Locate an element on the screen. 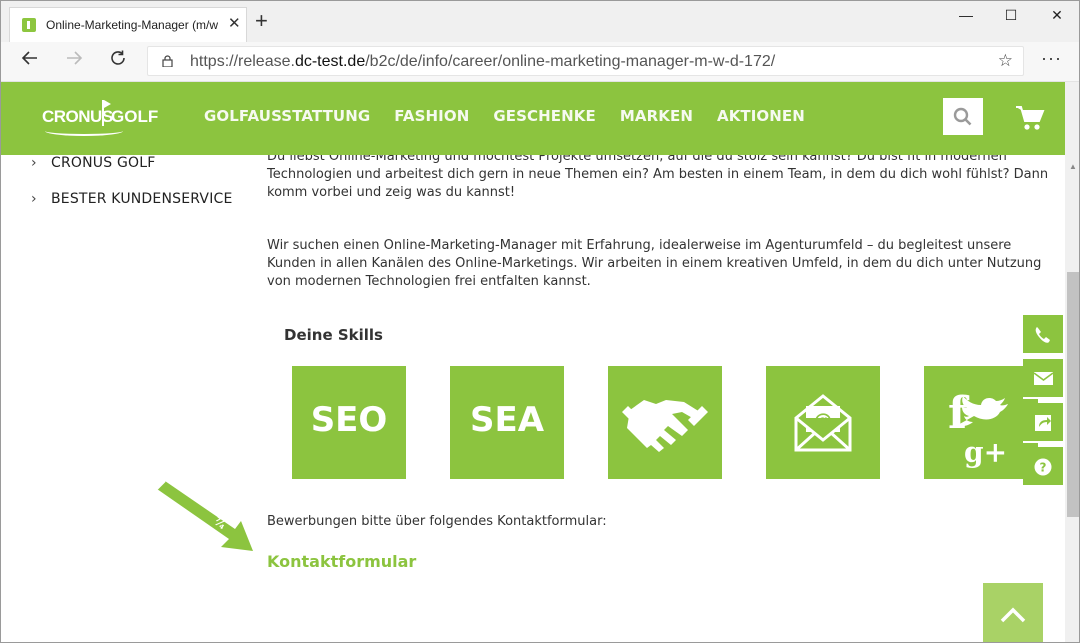  tab-close-icon: ✕ is located at coordinates (234, 24).